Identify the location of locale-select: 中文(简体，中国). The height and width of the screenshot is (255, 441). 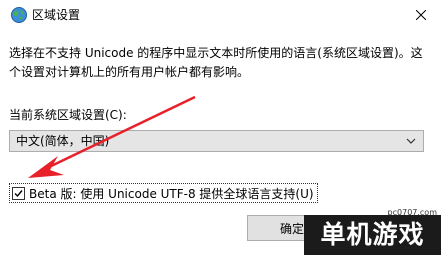
(216, 141).